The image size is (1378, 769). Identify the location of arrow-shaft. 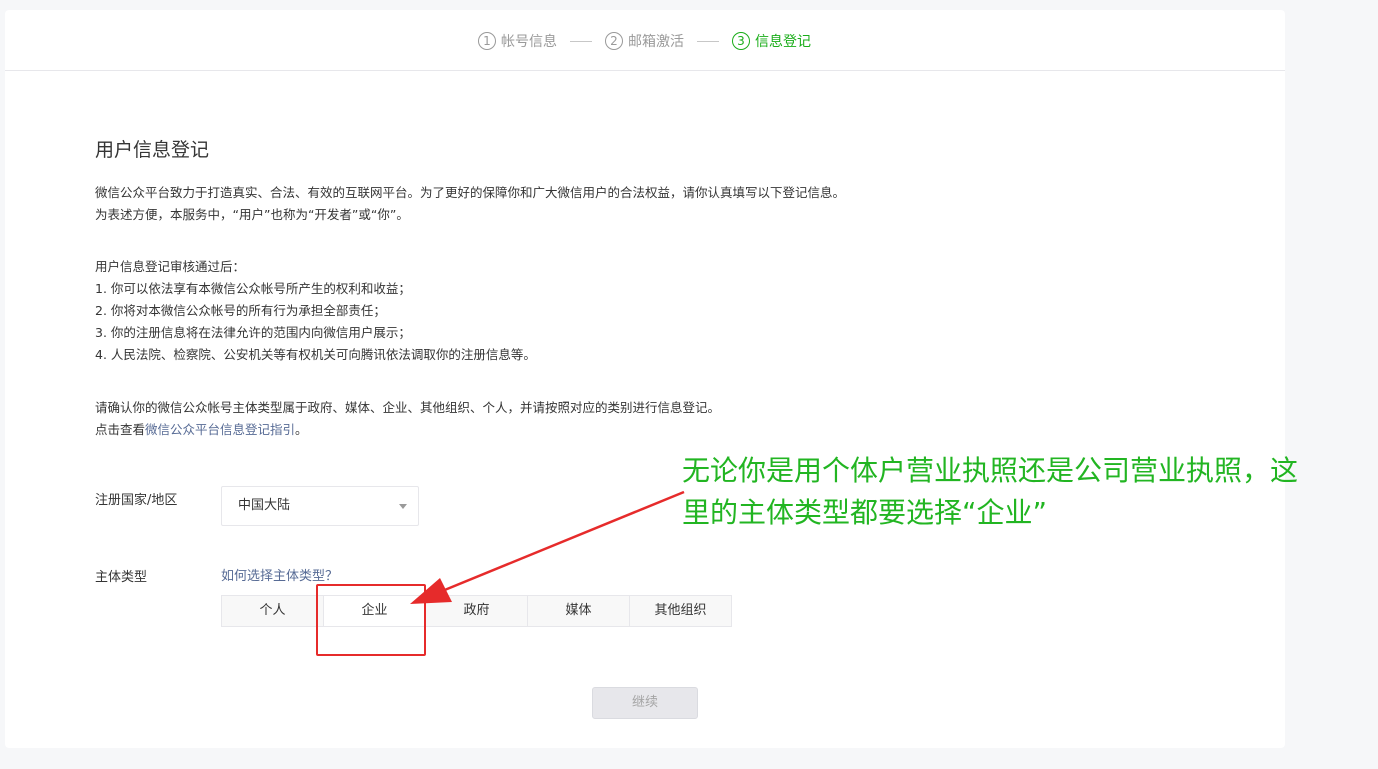
(557, 544).